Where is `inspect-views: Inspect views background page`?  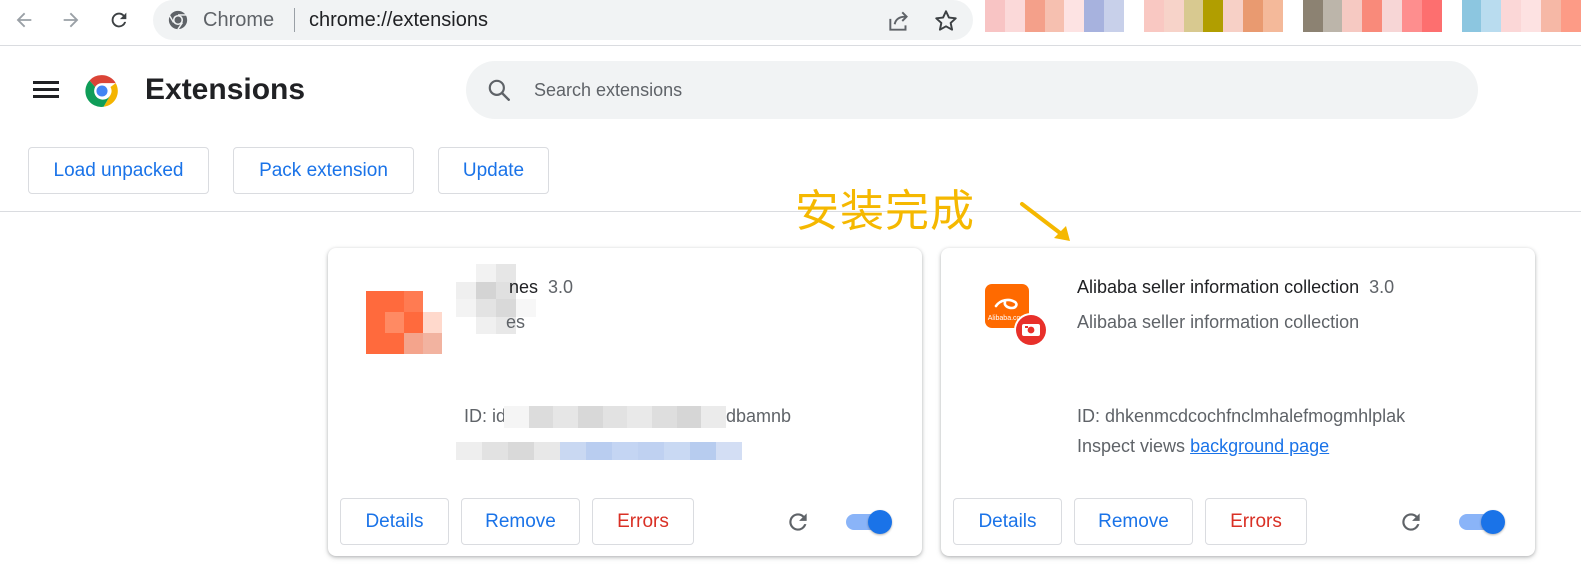
inspect-views: Inspect views background page is located at coordinates (1203, 446).